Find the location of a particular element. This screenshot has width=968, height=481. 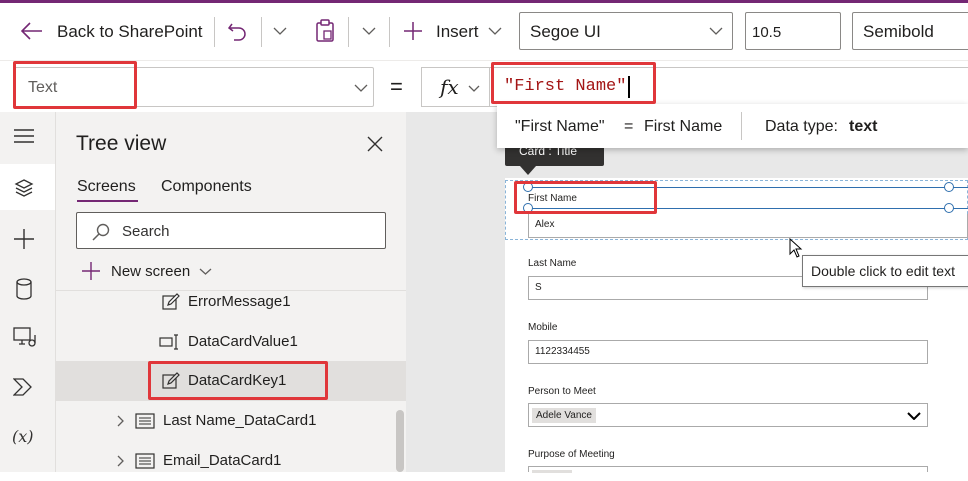

tree-item: DataCardValue1 is located at coordinates (231, 342).